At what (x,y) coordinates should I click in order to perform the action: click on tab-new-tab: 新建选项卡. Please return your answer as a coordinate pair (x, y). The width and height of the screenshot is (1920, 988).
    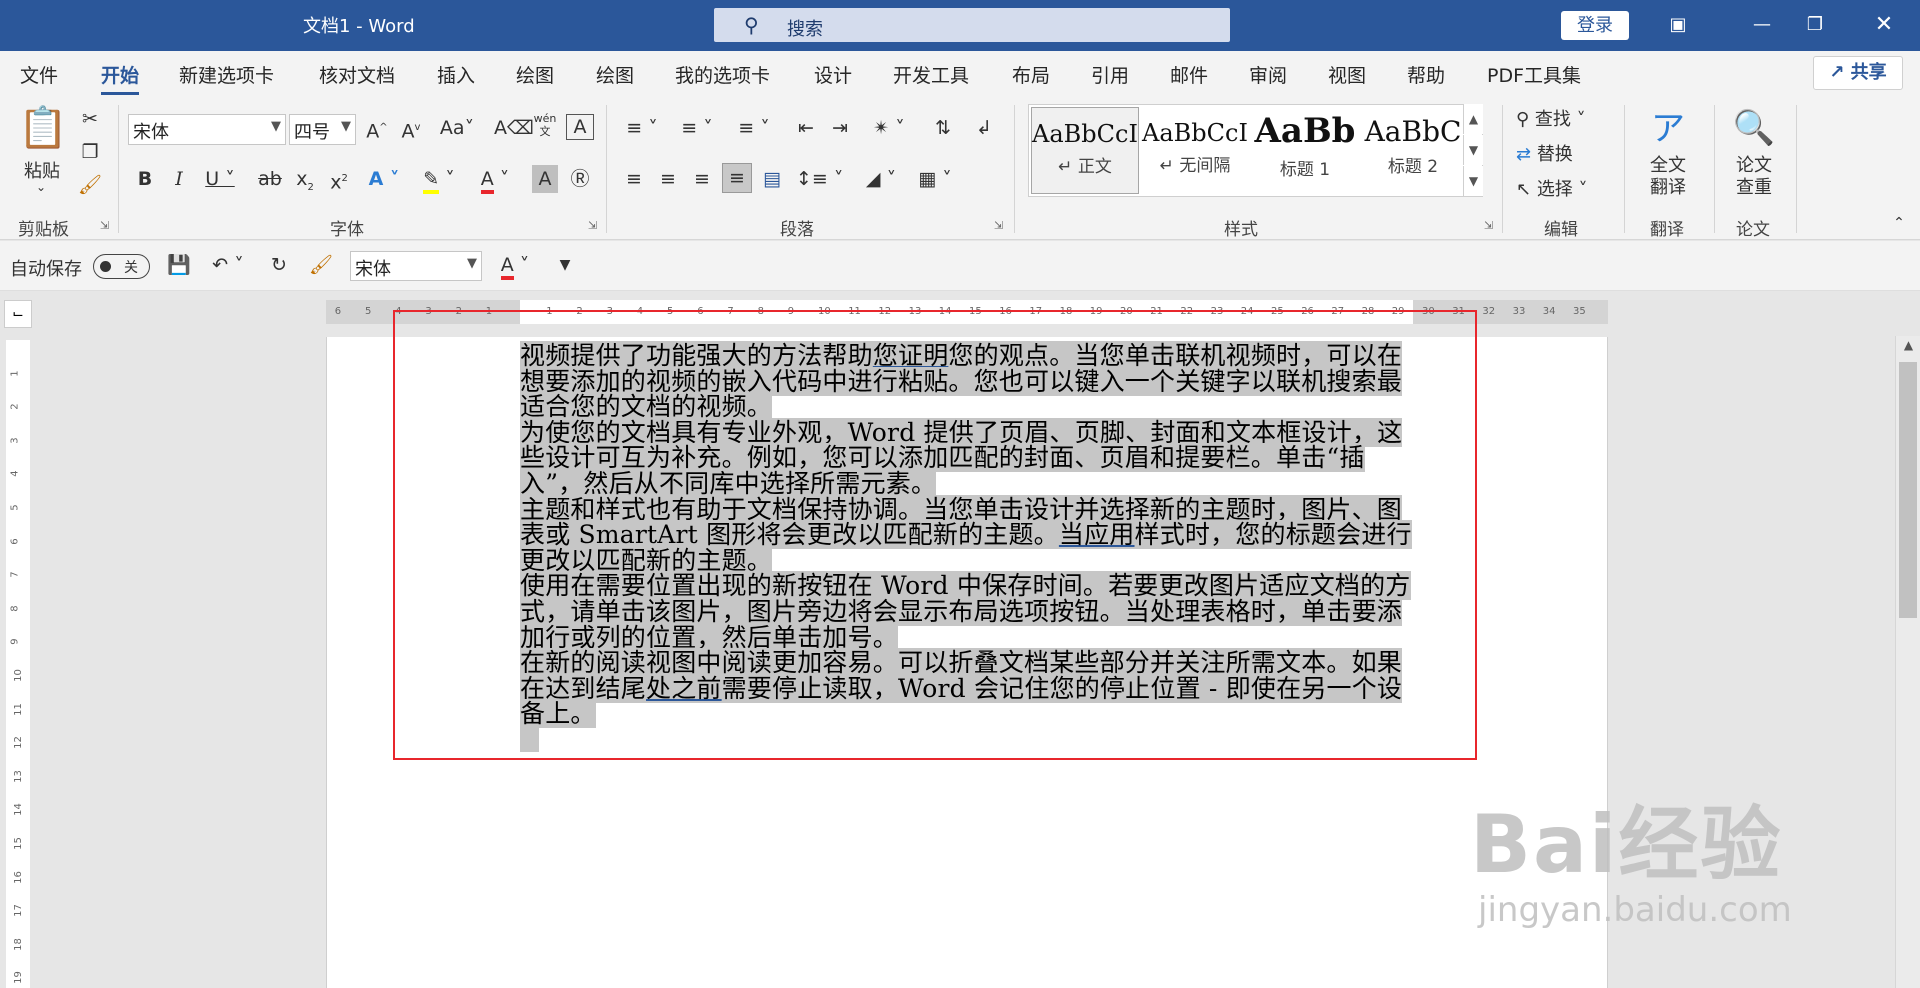
    Looking at the image, I should click on (226, 74).